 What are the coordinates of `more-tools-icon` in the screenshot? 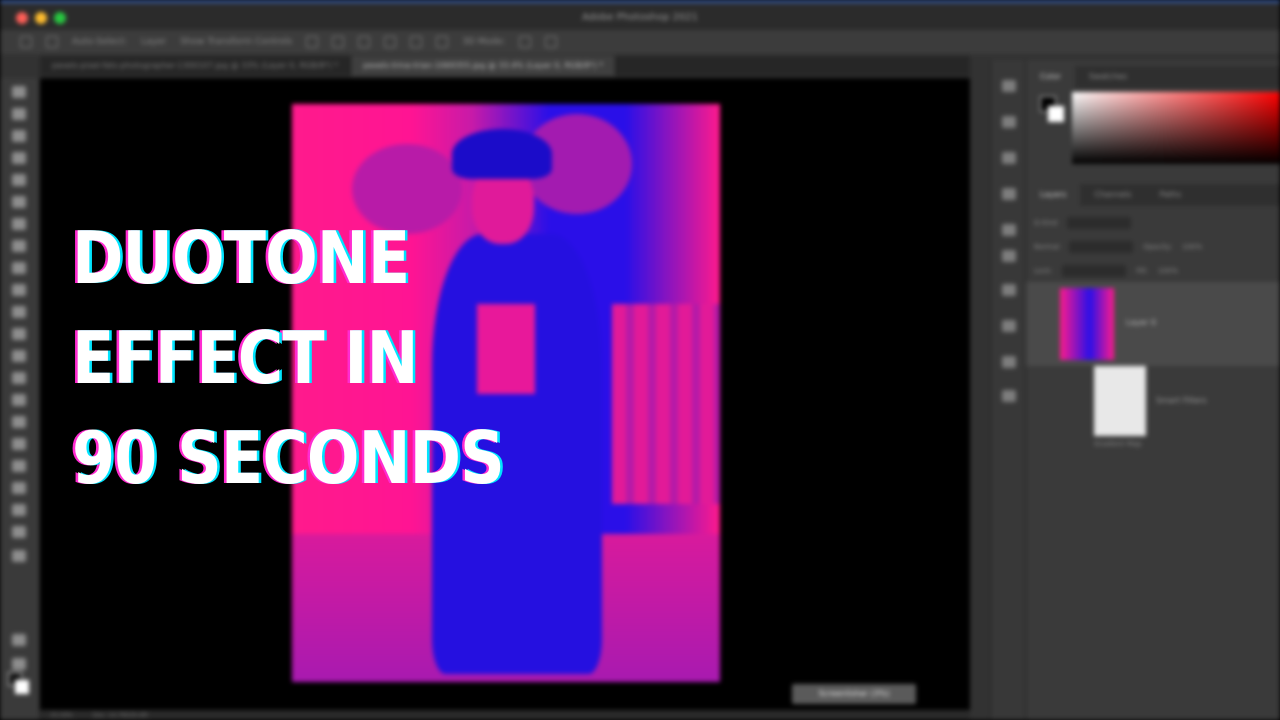 It's located at (19, 556).